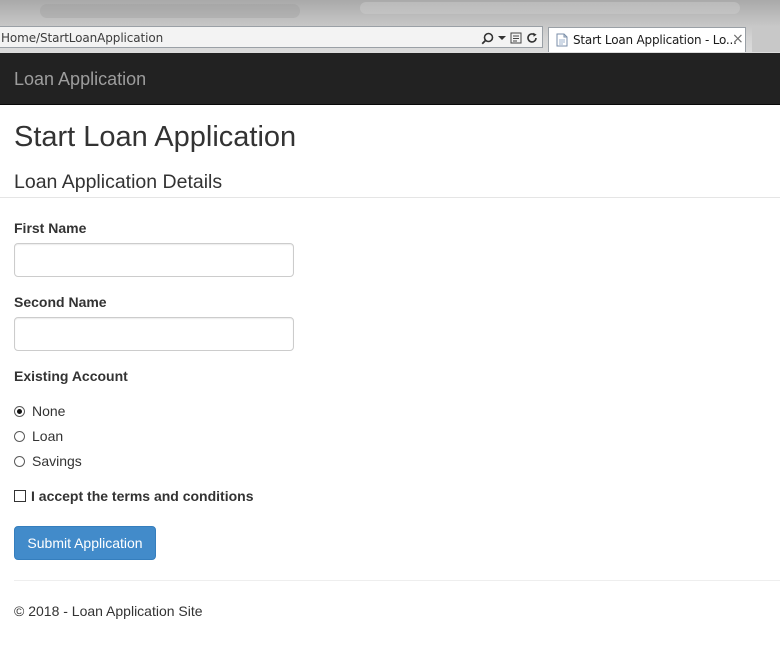 This screenshot has width=780, height=649. Describe the element at coordinates (19, 436) in the screenshot. I see `radio-loan` at that location.